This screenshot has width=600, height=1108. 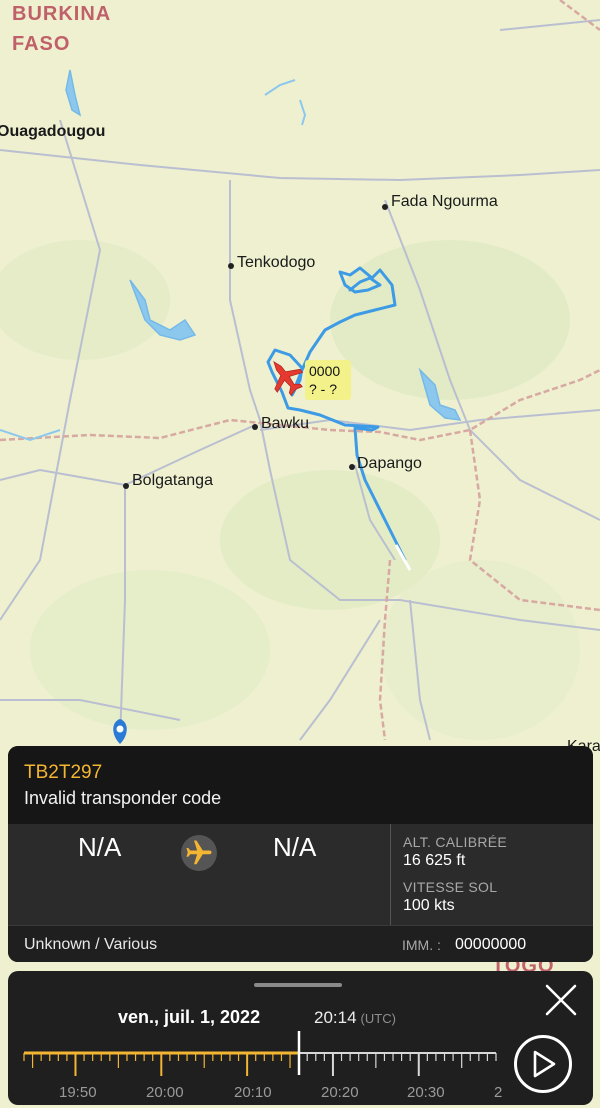 I want to click on tick-label: 20:00, so click(x=165, y=1092).